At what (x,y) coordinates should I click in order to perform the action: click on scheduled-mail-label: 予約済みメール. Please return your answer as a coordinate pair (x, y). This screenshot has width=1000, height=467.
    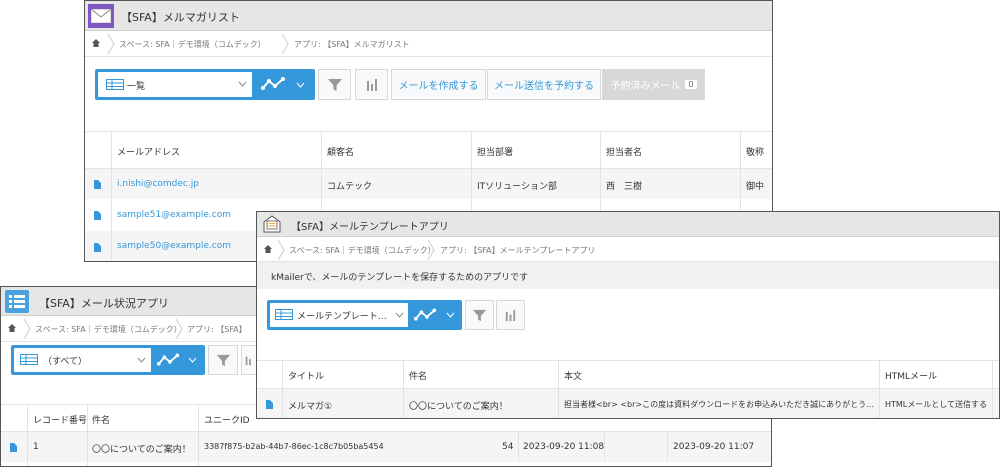
    Looking at the image, I should click on (645, 86).